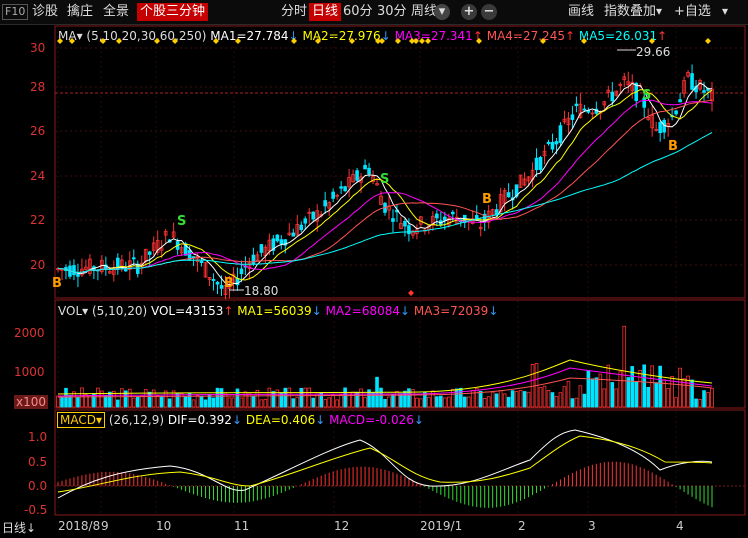  What do you see at coordinates (38, 176) in the screenshot?
I see `y-tick: 24` at bounding box center [38, 176].